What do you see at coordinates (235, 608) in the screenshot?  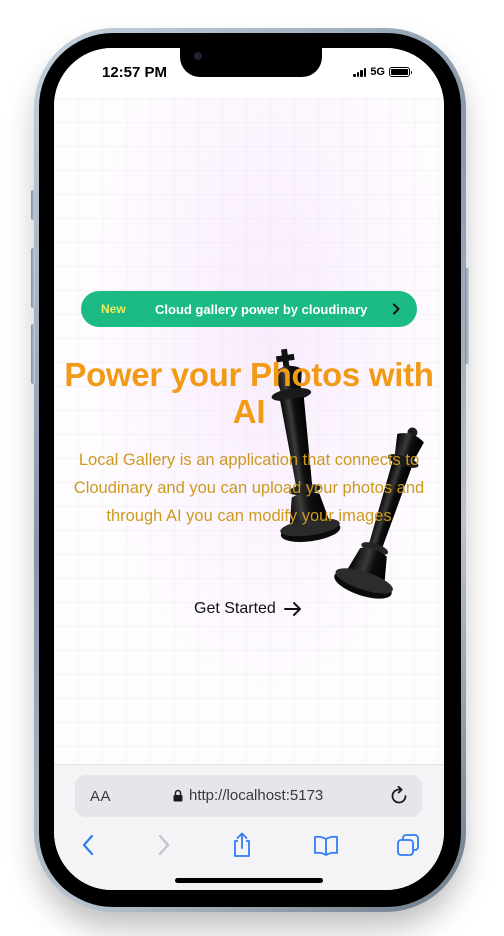 I see `get-started-label: Get Started` at bounding box center [235, 608].